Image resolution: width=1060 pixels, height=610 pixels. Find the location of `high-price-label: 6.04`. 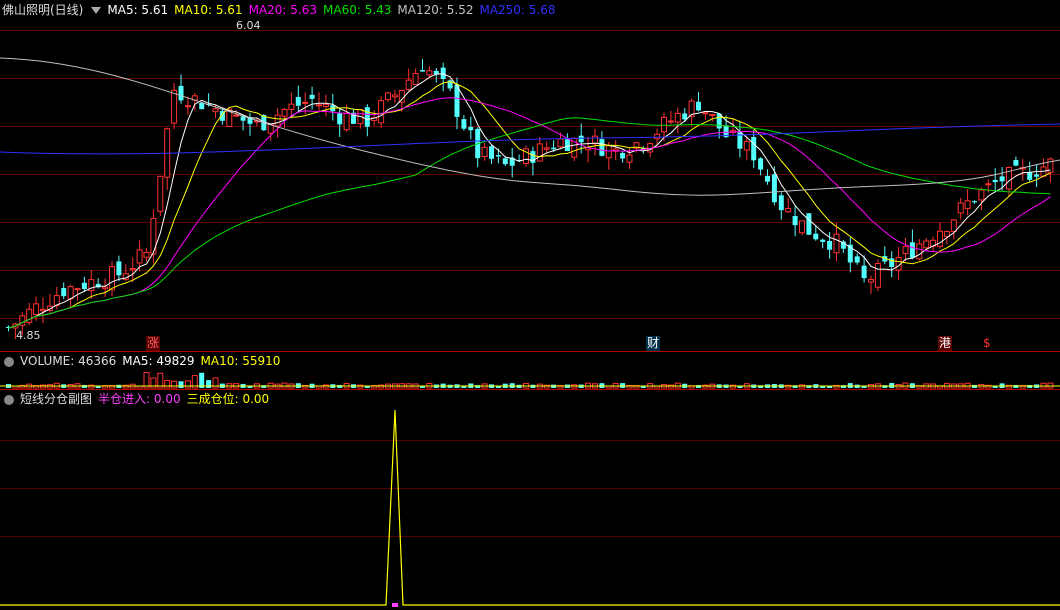

high-price-label: 6.04 is located at coordinates (248, 25).